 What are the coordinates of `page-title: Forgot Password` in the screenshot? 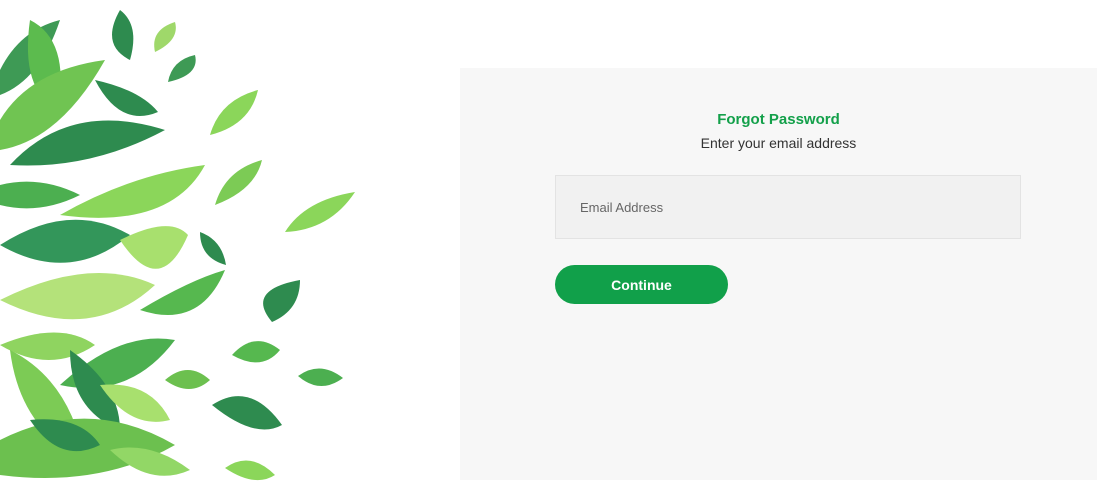 It's located at (778, 119).